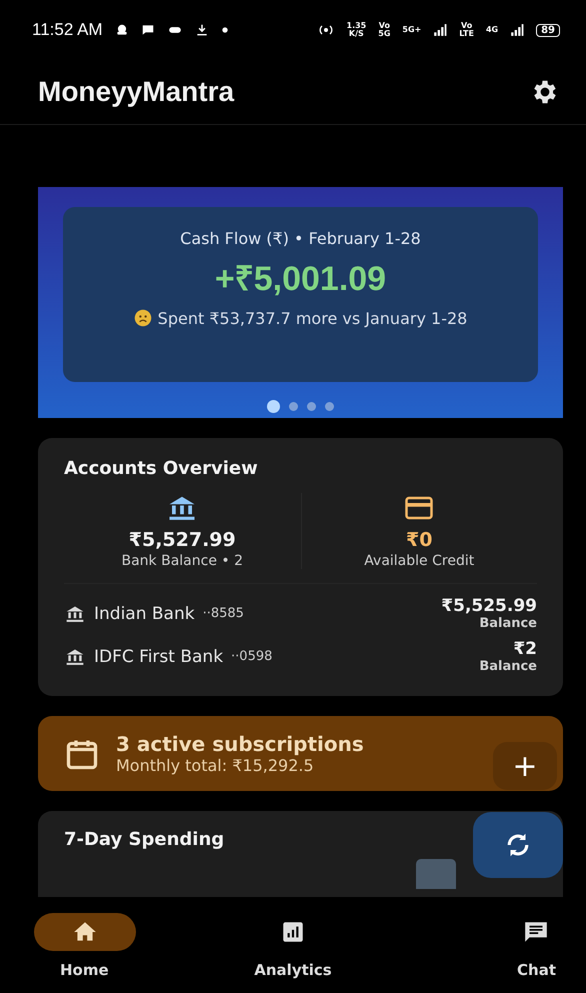 This screenshot has width=586, height=993. What do you see at coordinates (419, 561) in the screenshot?
I see `summary-label: Available Credit` at bounding box center [419, 561].